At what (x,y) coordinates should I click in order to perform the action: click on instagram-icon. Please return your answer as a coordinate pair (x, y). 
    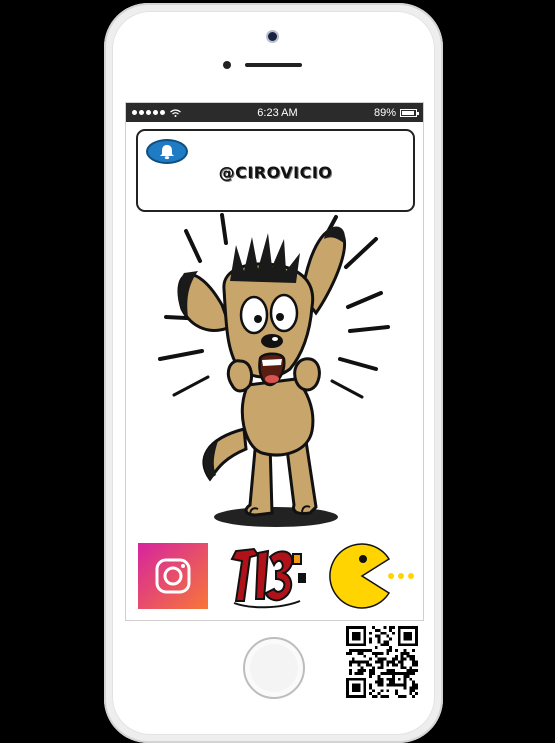
    Looking at the image, I should click on (173, 576).